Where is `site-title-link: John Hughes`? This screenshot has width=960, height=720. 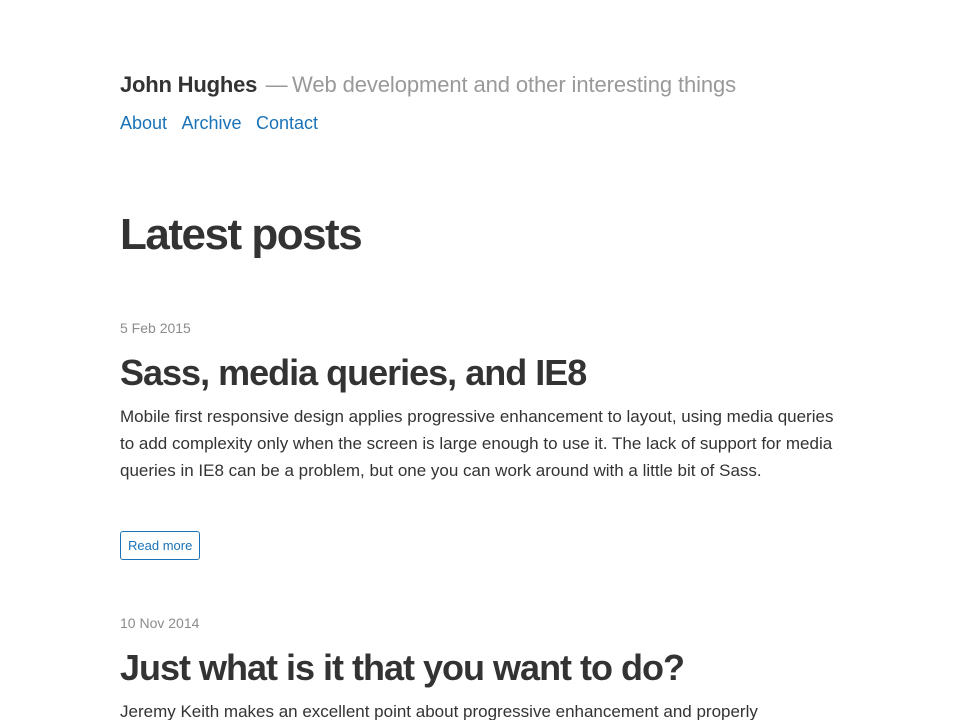 site-title-link: John Hughes is located at coordinates (188, 84).